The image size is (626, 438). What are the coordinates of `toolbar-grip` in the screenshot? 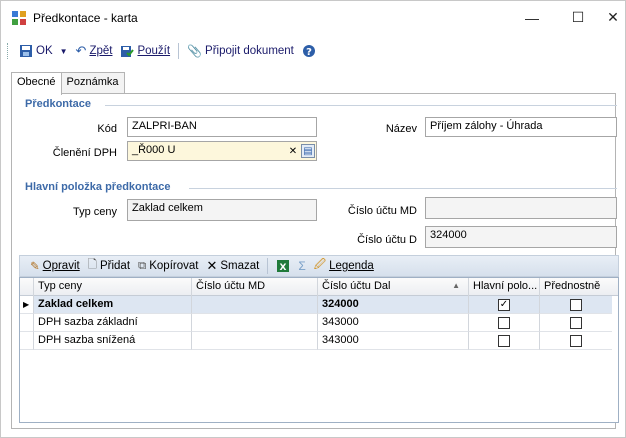 It's located at (9, 51).